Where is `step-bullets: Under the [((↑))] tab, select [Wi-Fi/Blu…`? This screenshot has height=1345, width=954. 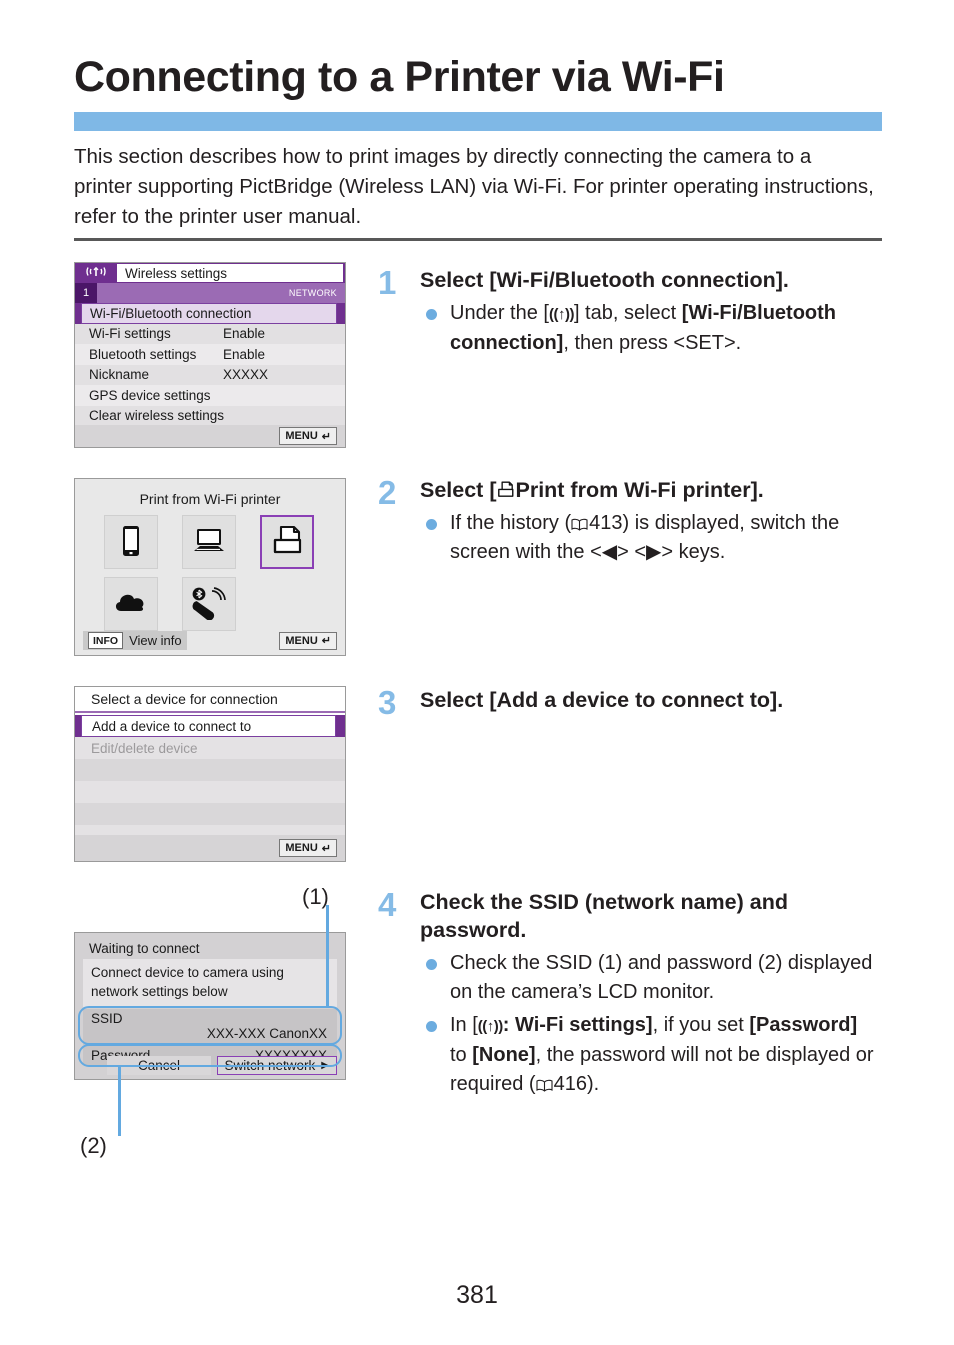
step-bullets: Under the [((↑))] tab, select [Wi-Fi/Blu… is located at coordinates (649, 328).